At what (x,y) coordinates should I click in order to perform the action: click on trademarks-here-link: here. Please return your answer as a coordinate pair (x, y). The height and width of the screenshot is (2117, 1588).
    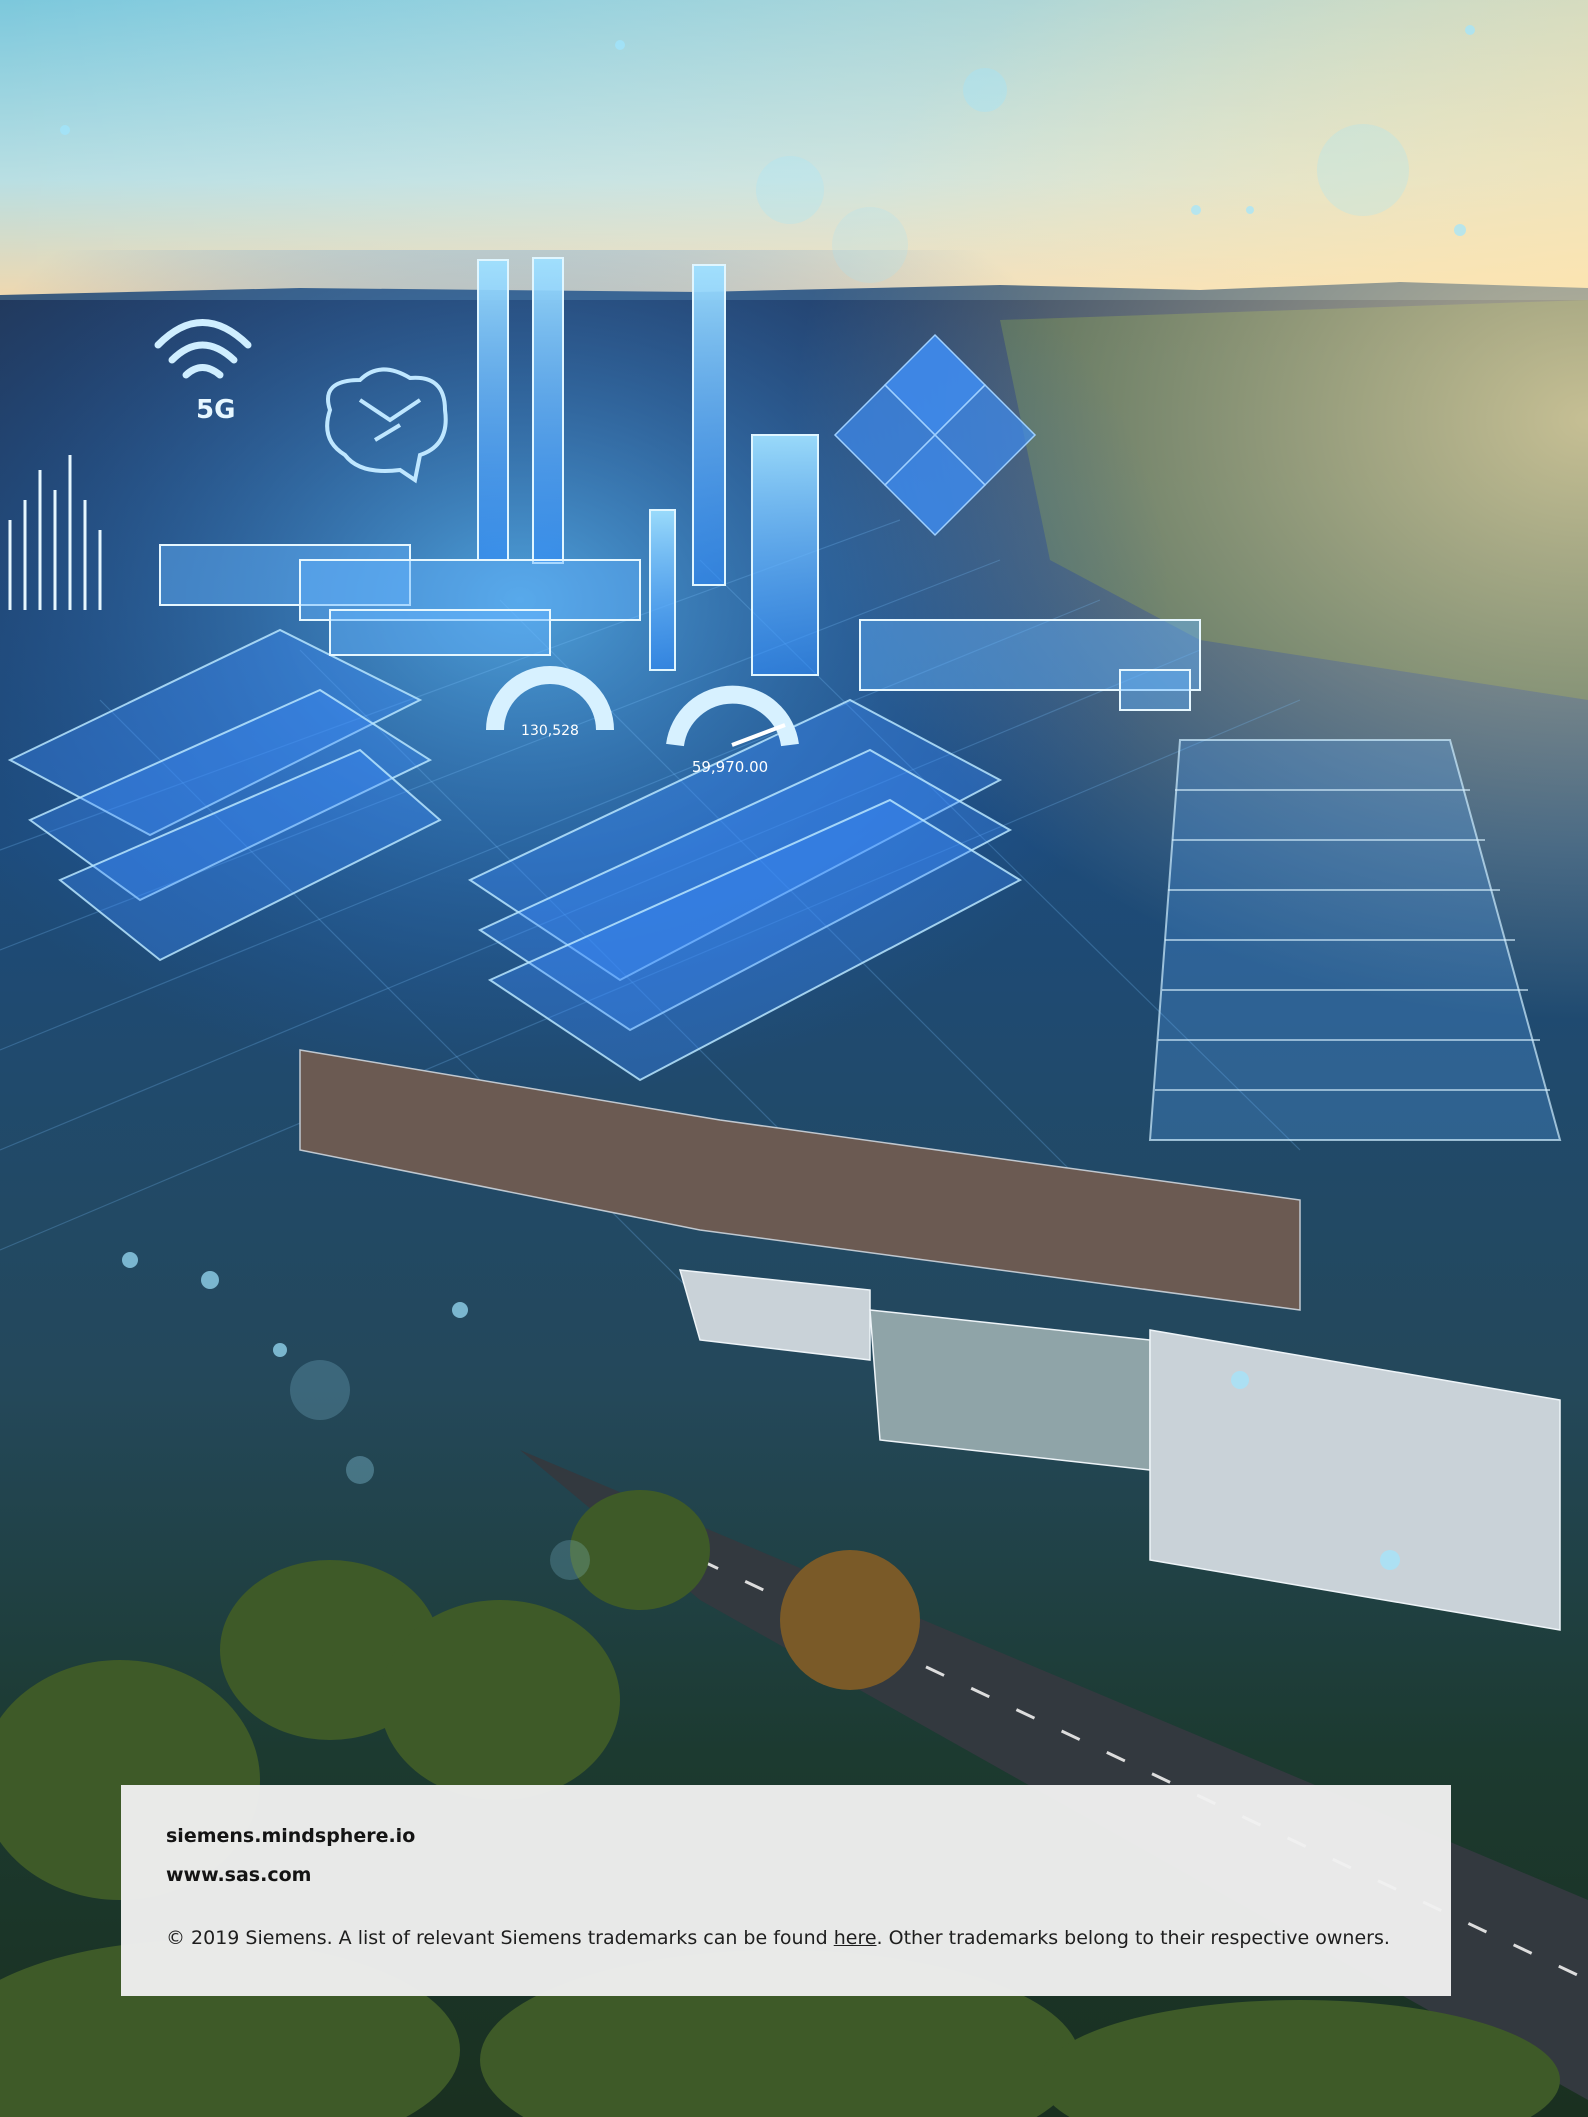
    Looking at the image, I should click on (855, 1938).